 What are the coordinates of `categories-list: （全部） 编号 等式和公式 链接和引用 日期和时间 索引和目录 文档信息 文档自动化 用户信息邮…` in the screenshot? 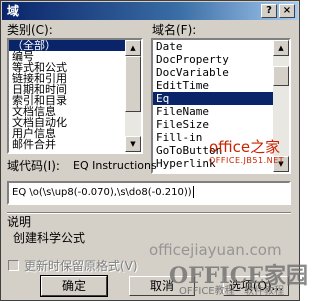 It's located at (67, 95).